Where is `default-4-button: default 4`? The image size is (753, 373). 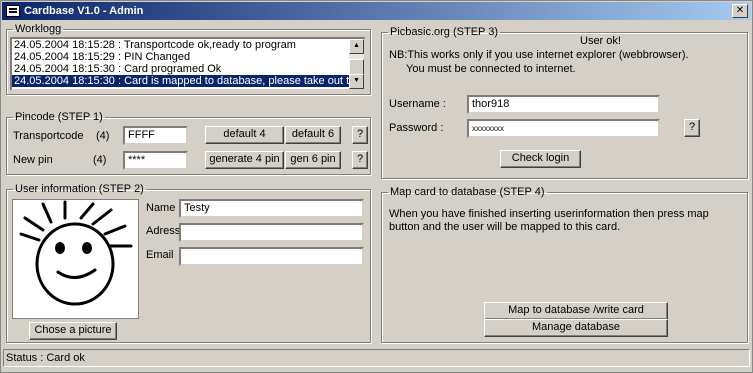
default-4-button: default 4 is located at coordinates (244, 135).